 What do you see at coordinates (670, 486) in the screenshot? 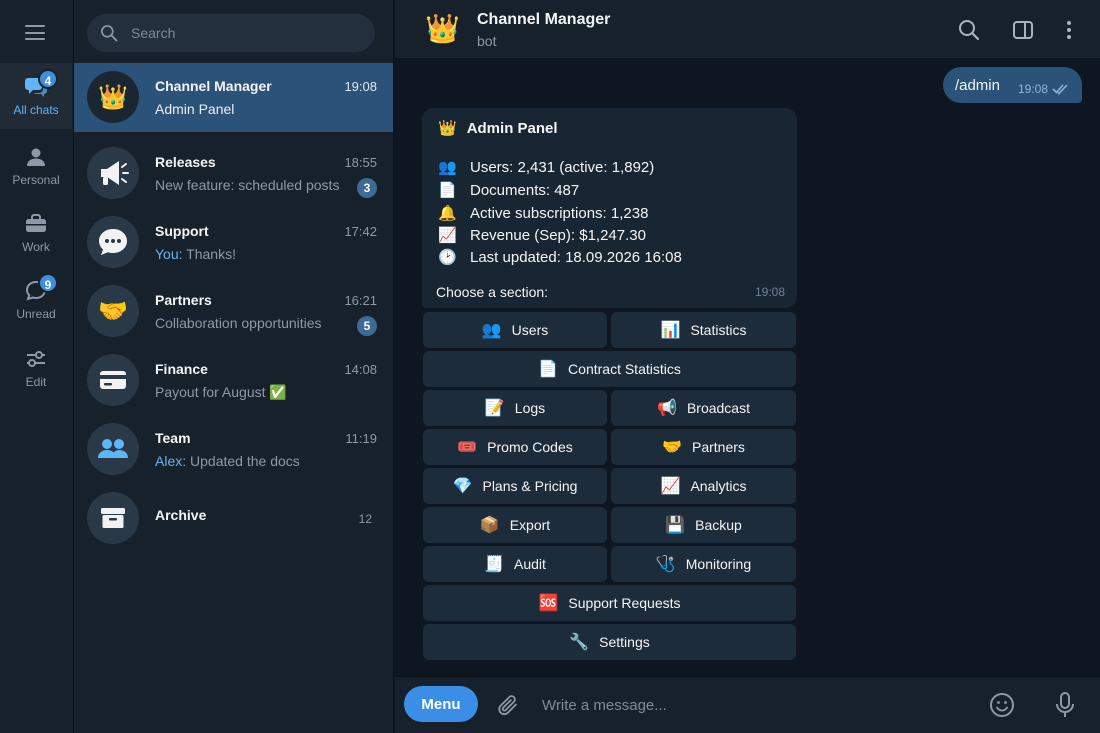
I see `chart-up-icon: 📈` at bounding box center [670, 486].